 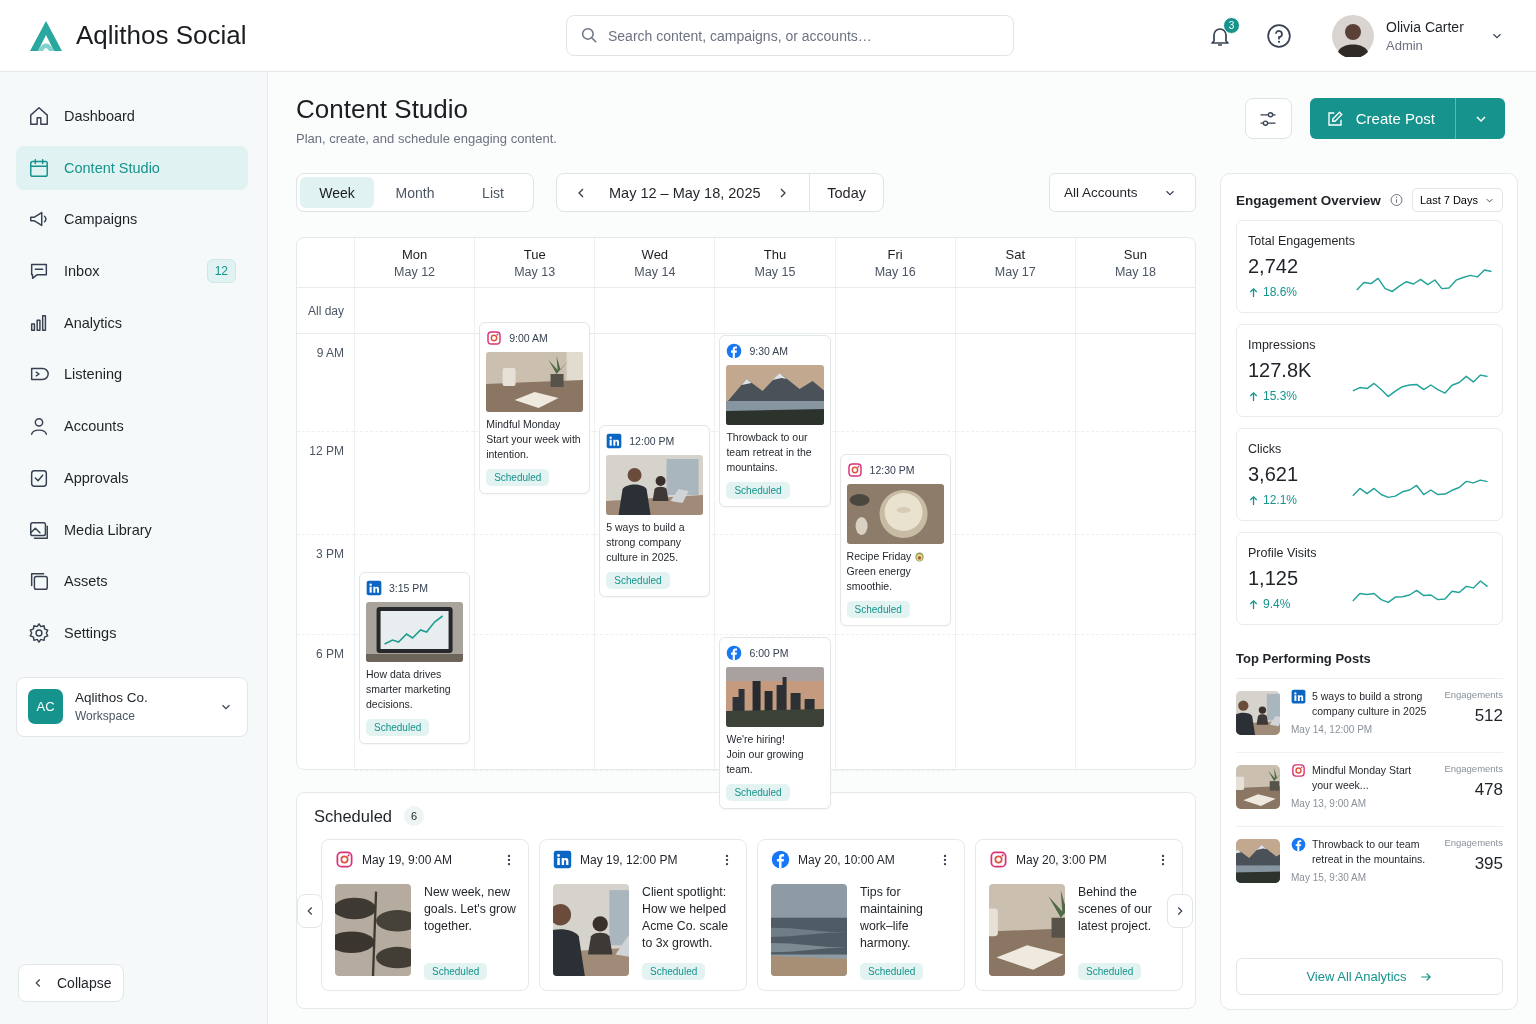 What do you see at coordinates (1062, 859) in the screenshot?
I see `post-datetime: May 20, 3:00 PM` at bounding box center [1062, 859].